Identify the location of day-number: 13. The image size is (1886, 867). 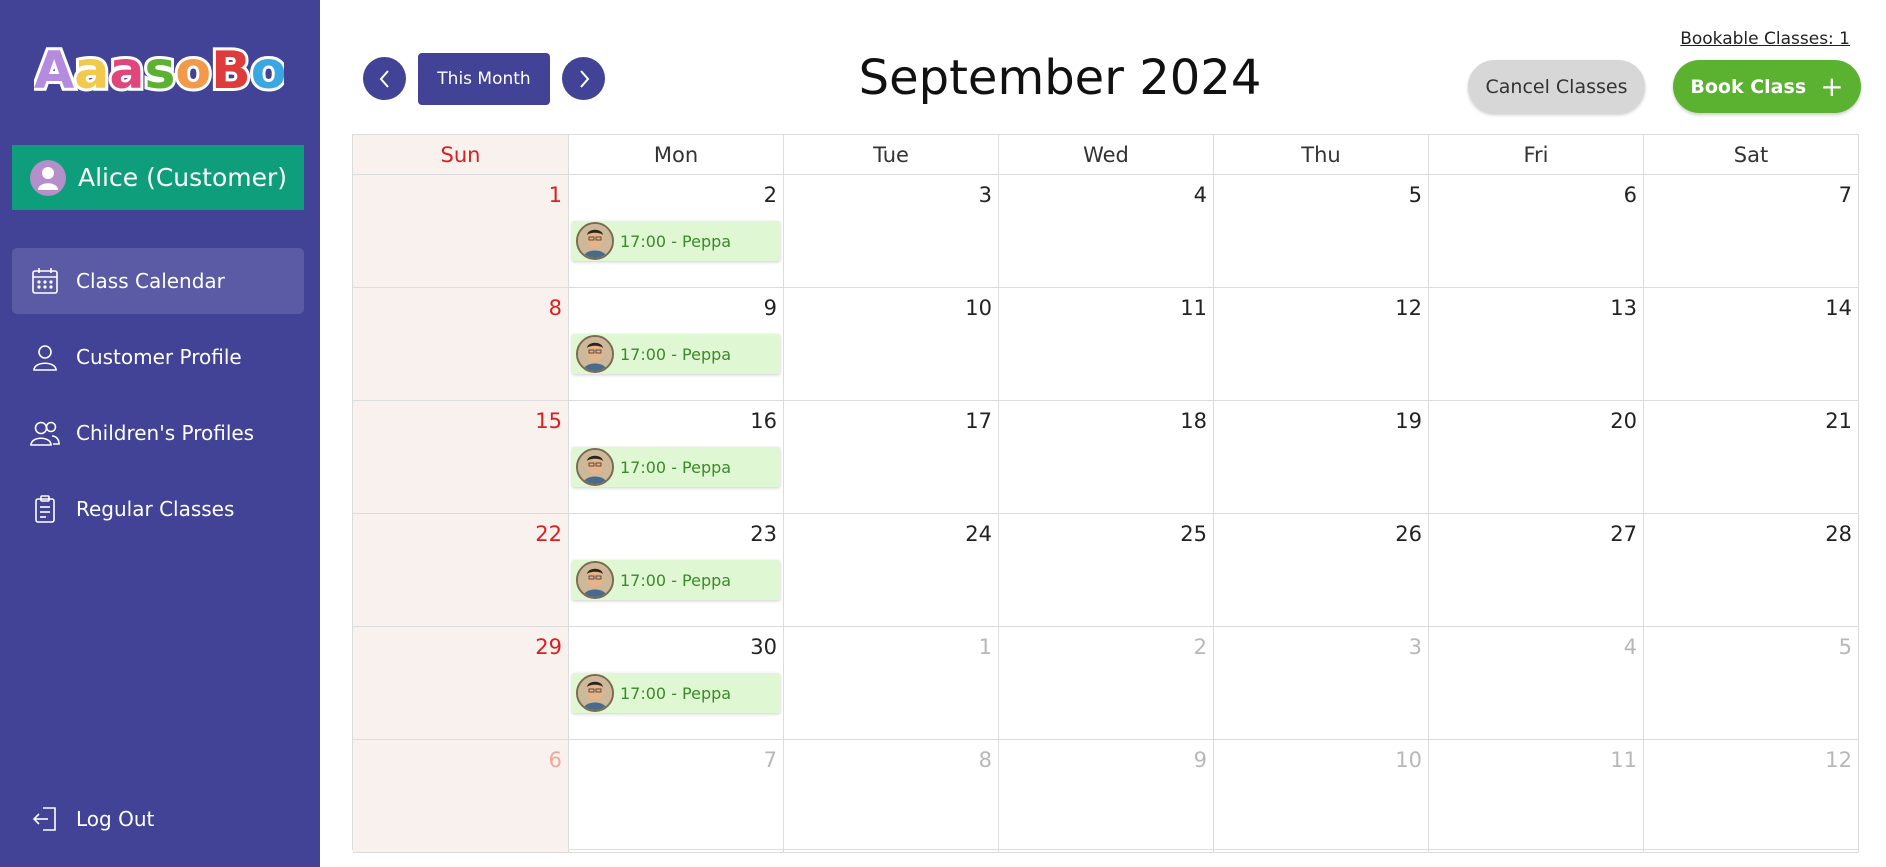
(1623, 308).